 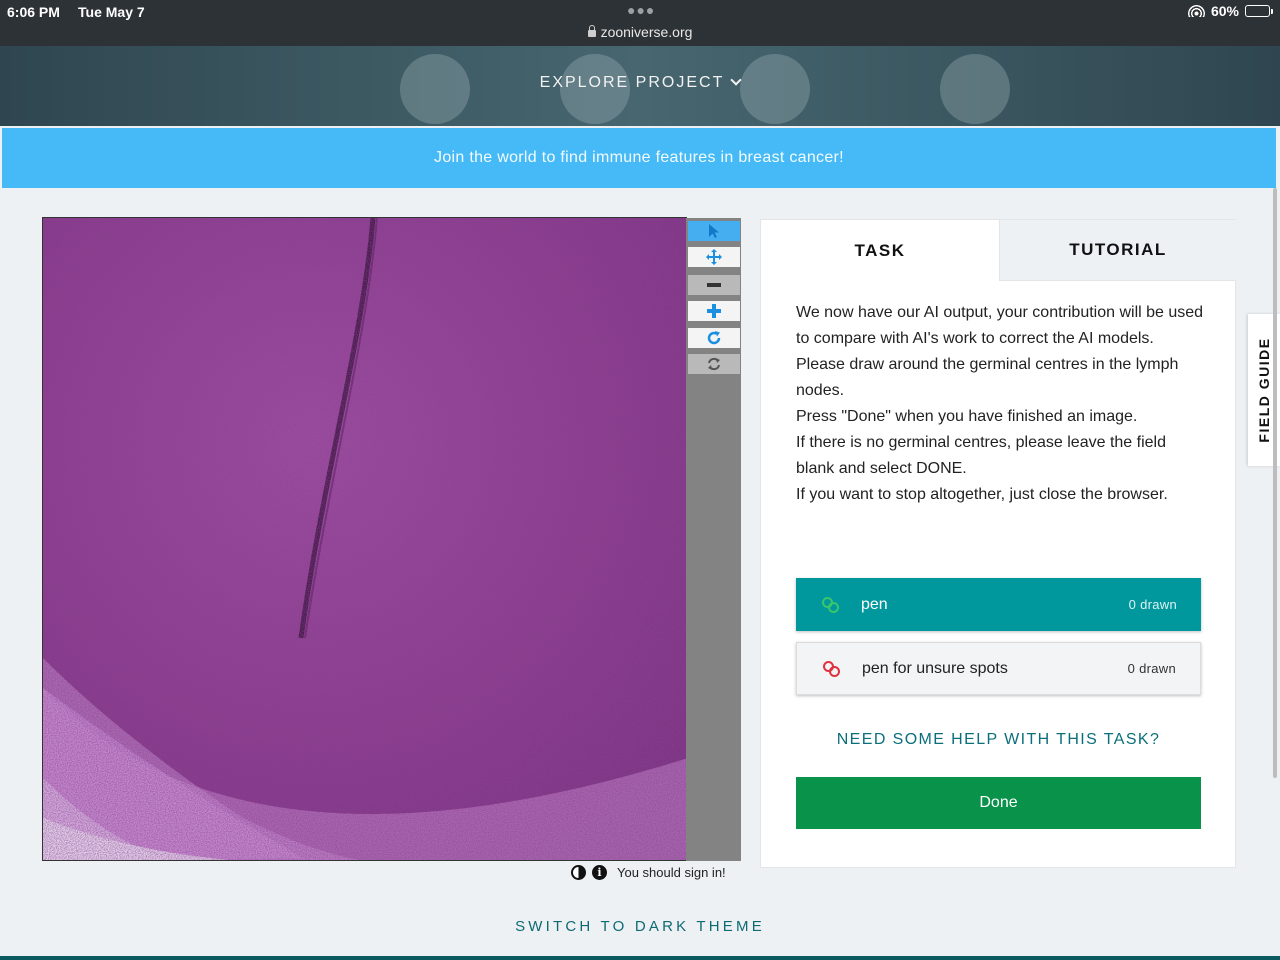 I want to click on lock-icon, so click(x=591, y=31).